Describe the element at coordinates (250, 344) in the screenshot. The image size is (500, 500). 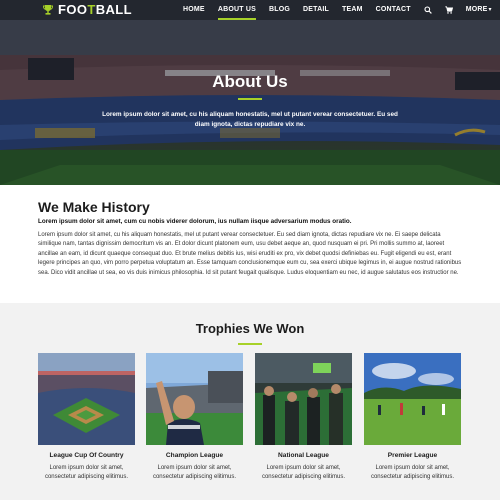
I see `trophies-underline` at that location.